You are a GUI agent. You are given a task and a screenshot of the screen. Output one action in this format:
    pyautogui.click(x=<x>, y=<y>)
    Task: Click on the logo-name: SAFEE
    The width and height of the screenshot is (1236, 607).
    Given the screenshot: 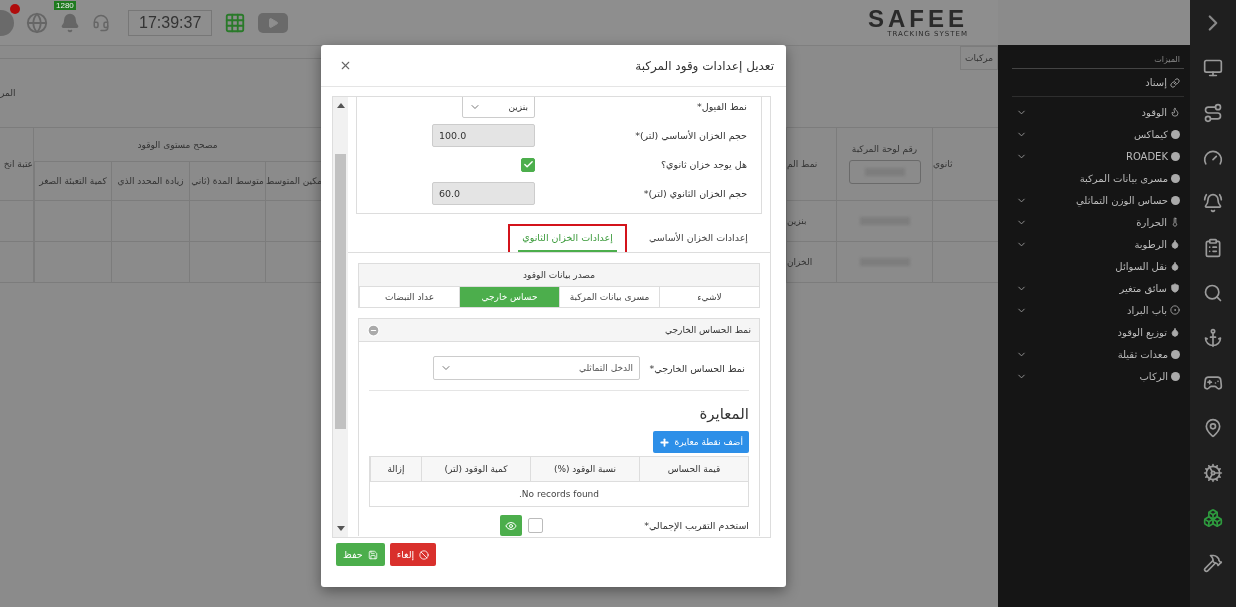 What is the action you would take?
    pyautogui.click(x=918, y=18)
    